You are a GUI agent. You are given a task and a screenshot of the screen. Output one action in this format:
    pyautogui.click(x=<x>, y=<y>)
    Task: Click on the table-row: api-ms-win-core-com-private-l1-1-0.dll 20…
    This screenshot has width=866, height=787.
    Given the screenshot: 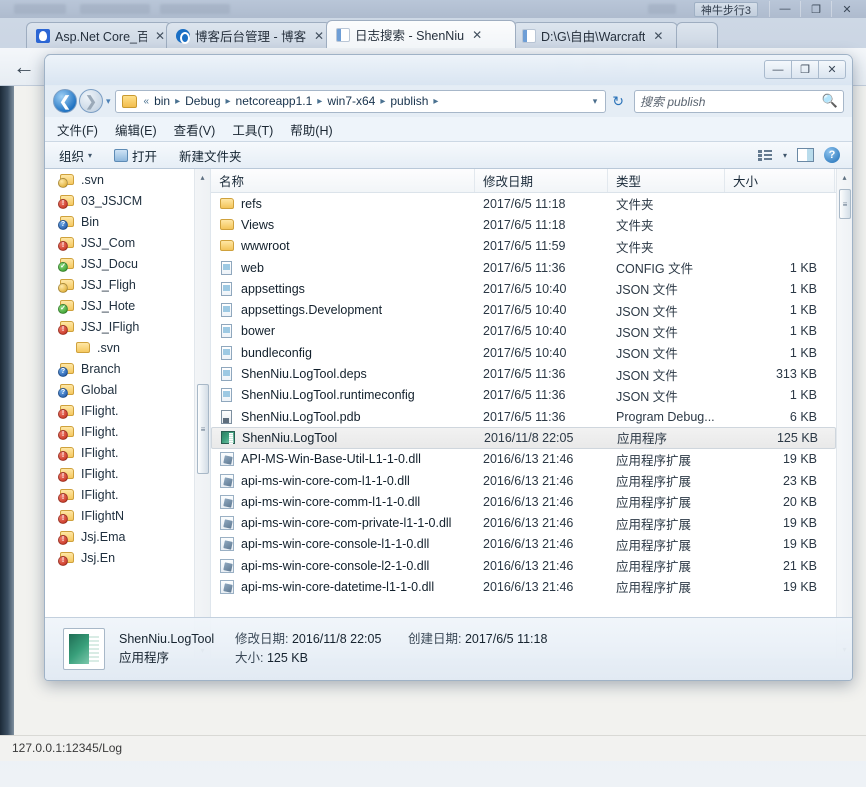 What is the action you would take?
    pyautogui.click(x=523, y=522)
    